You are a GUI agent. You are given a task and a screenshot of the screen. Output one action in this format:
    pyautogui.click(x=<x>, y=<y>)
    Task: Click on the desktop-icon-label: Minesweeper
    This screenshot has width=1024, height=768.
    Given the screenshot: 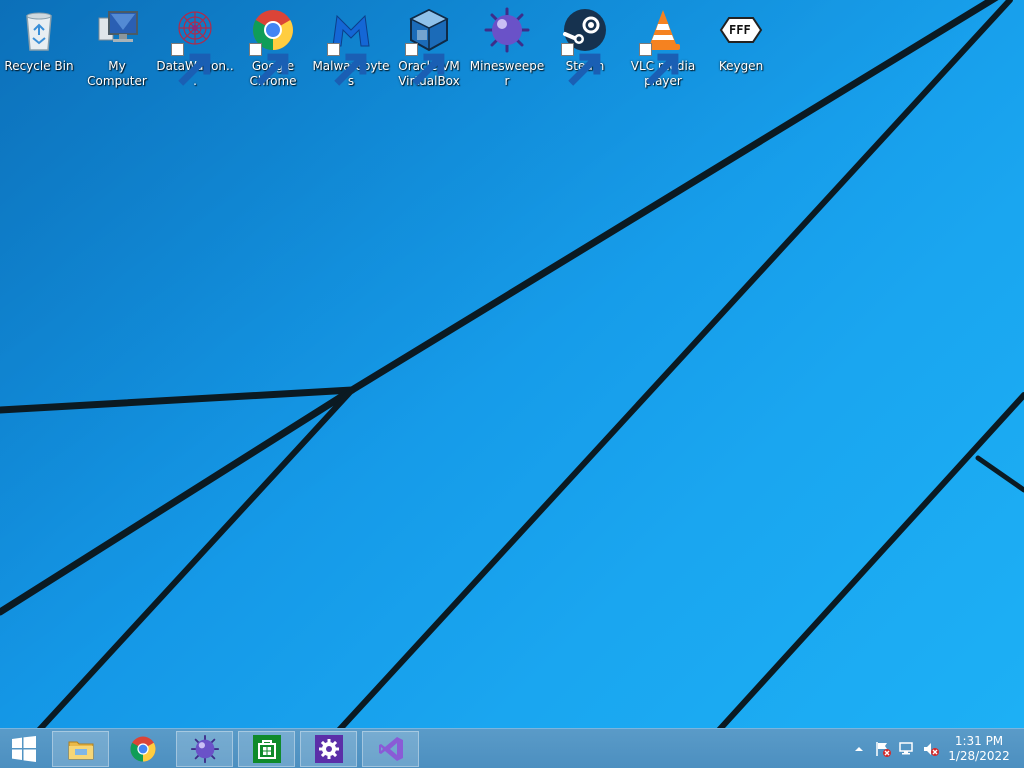 What is the action you would take?
    pyautogui.click(x=507, y=73)
    